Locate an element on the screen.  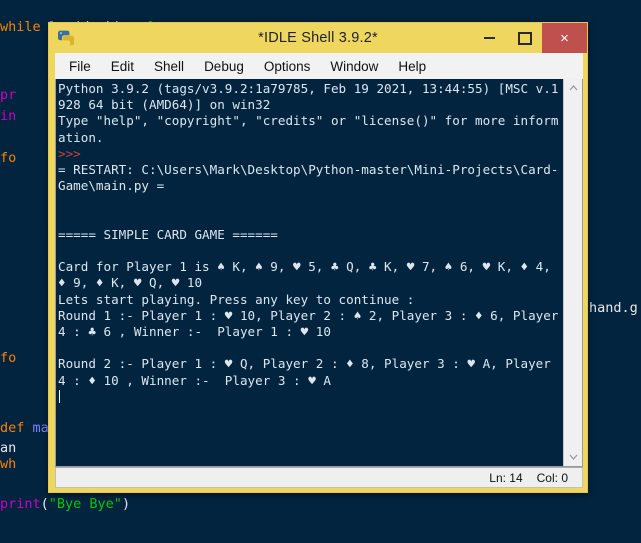
minimize-icon is located at coordinates (489, 38).